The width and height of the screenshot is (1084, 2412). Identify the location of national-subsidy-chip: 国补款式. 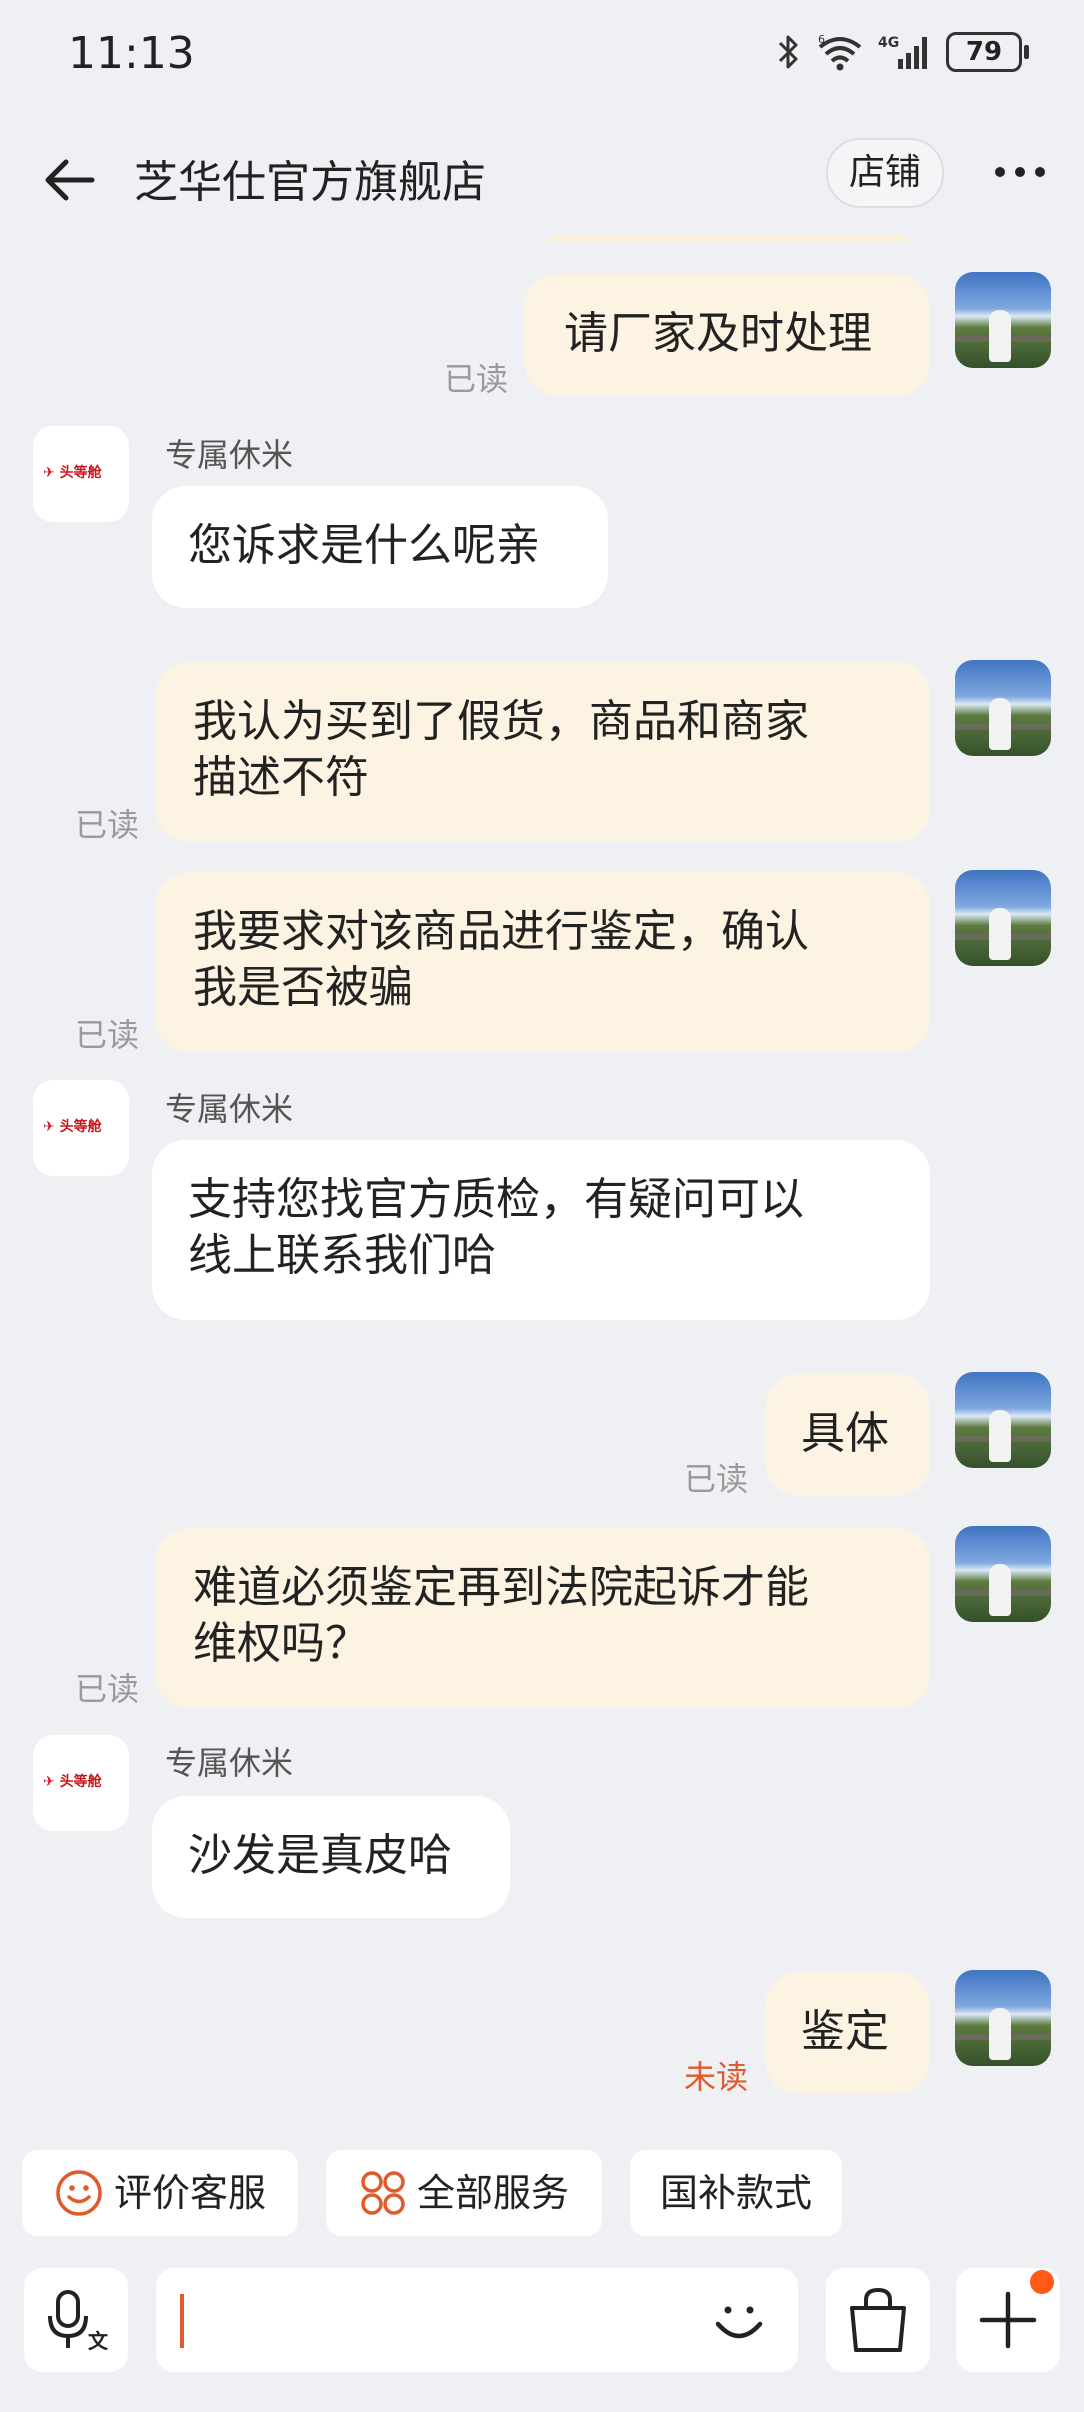
(736, 2193).